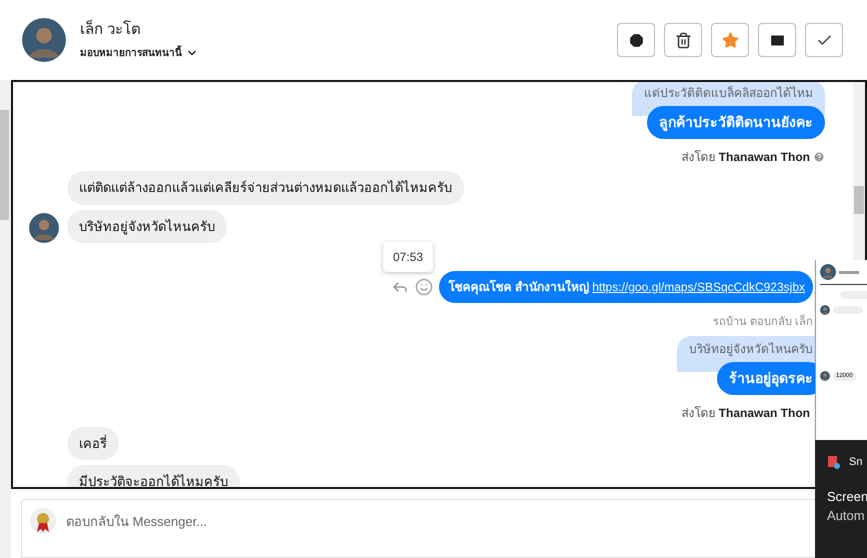 Image resolution: width=867 pixels, height=558 pixels. I want to click on message-link: https://goo.gl/maps/SBSqcCdkC923sjbx, so click(698, 287).